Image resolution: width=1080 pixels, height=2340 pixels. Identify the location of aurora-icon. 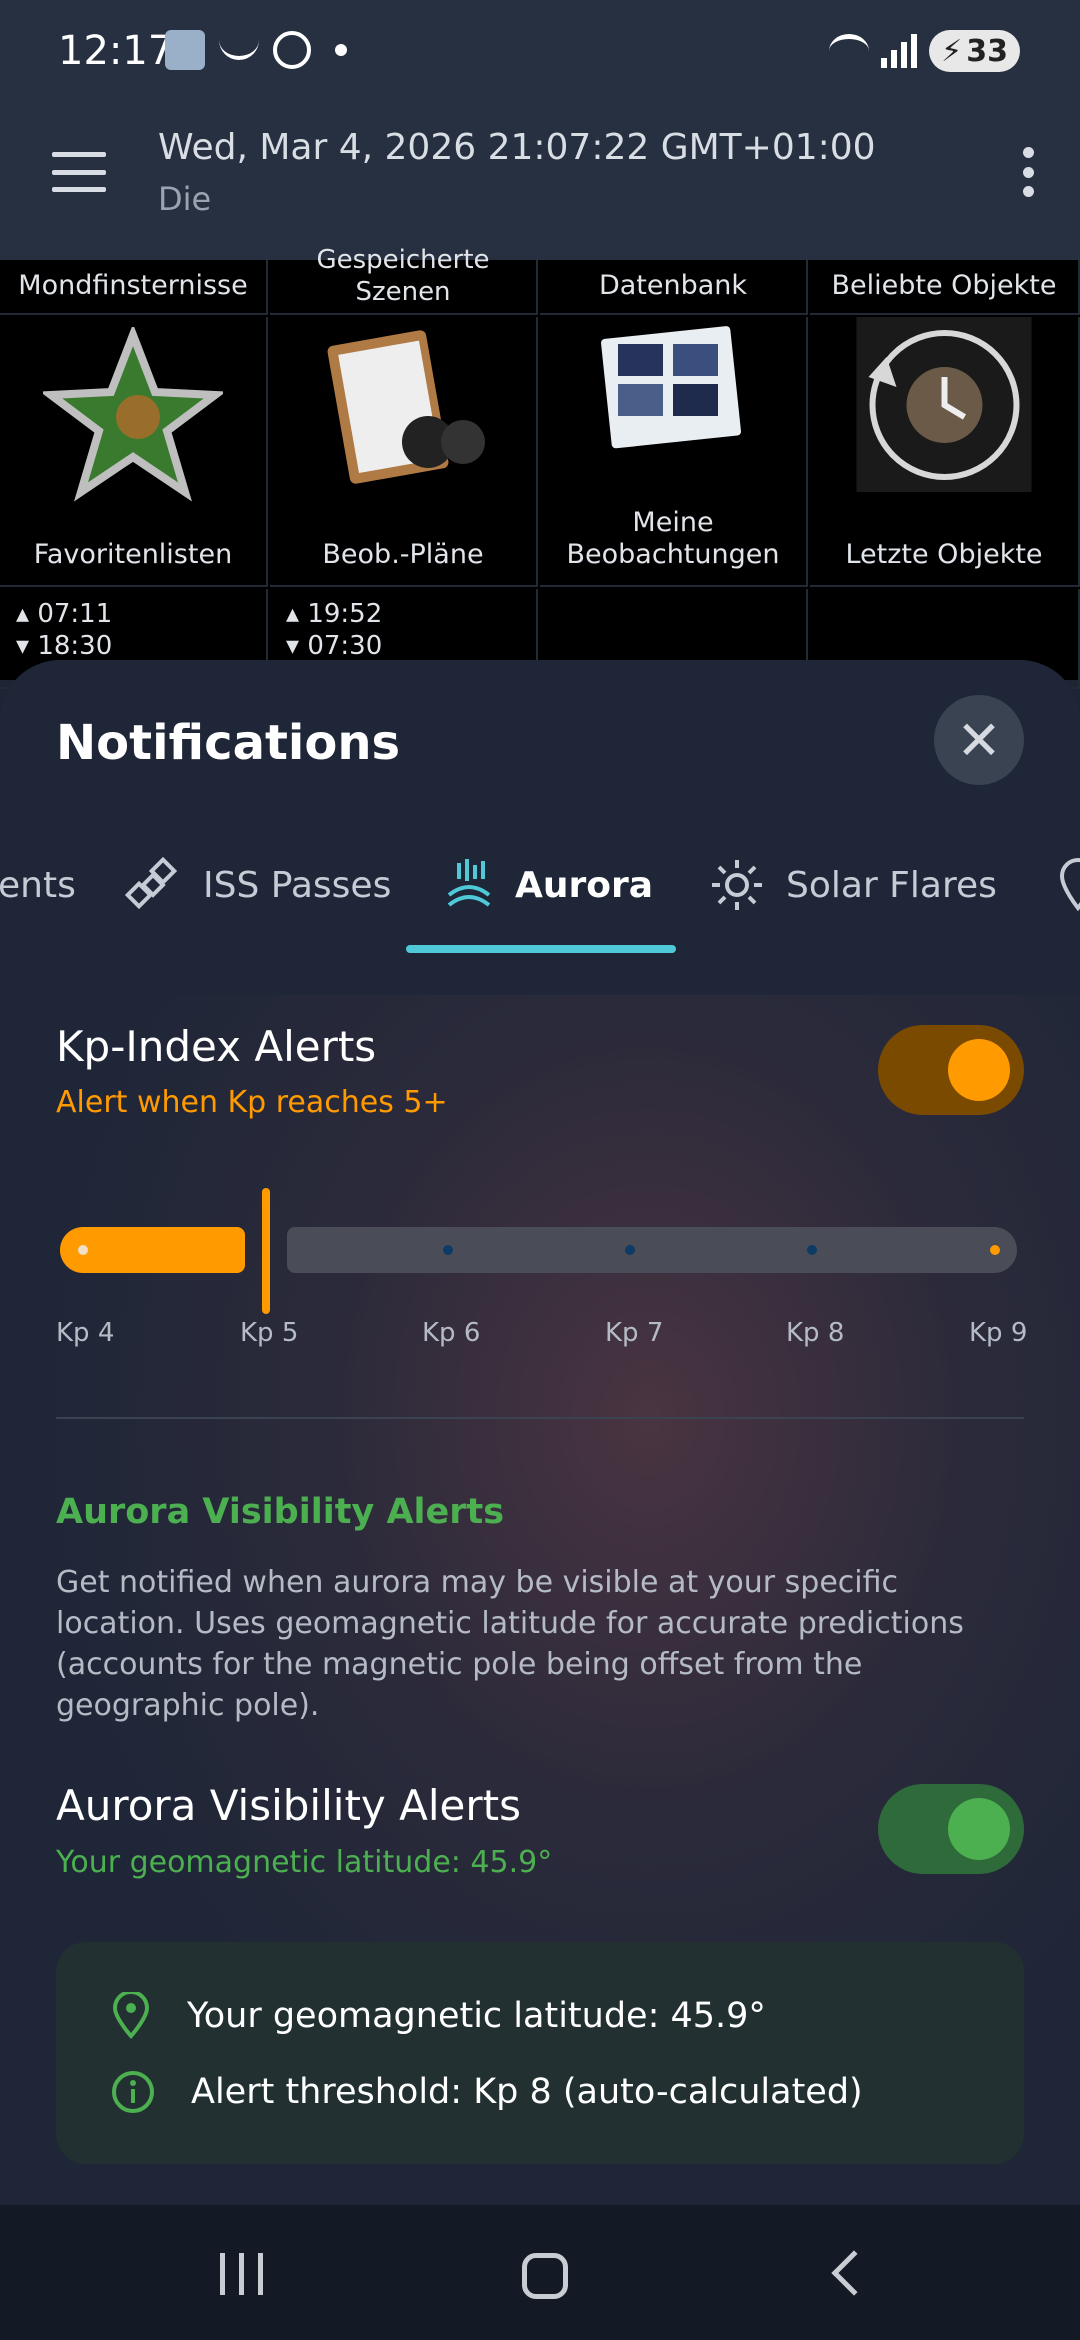
(469, 883).